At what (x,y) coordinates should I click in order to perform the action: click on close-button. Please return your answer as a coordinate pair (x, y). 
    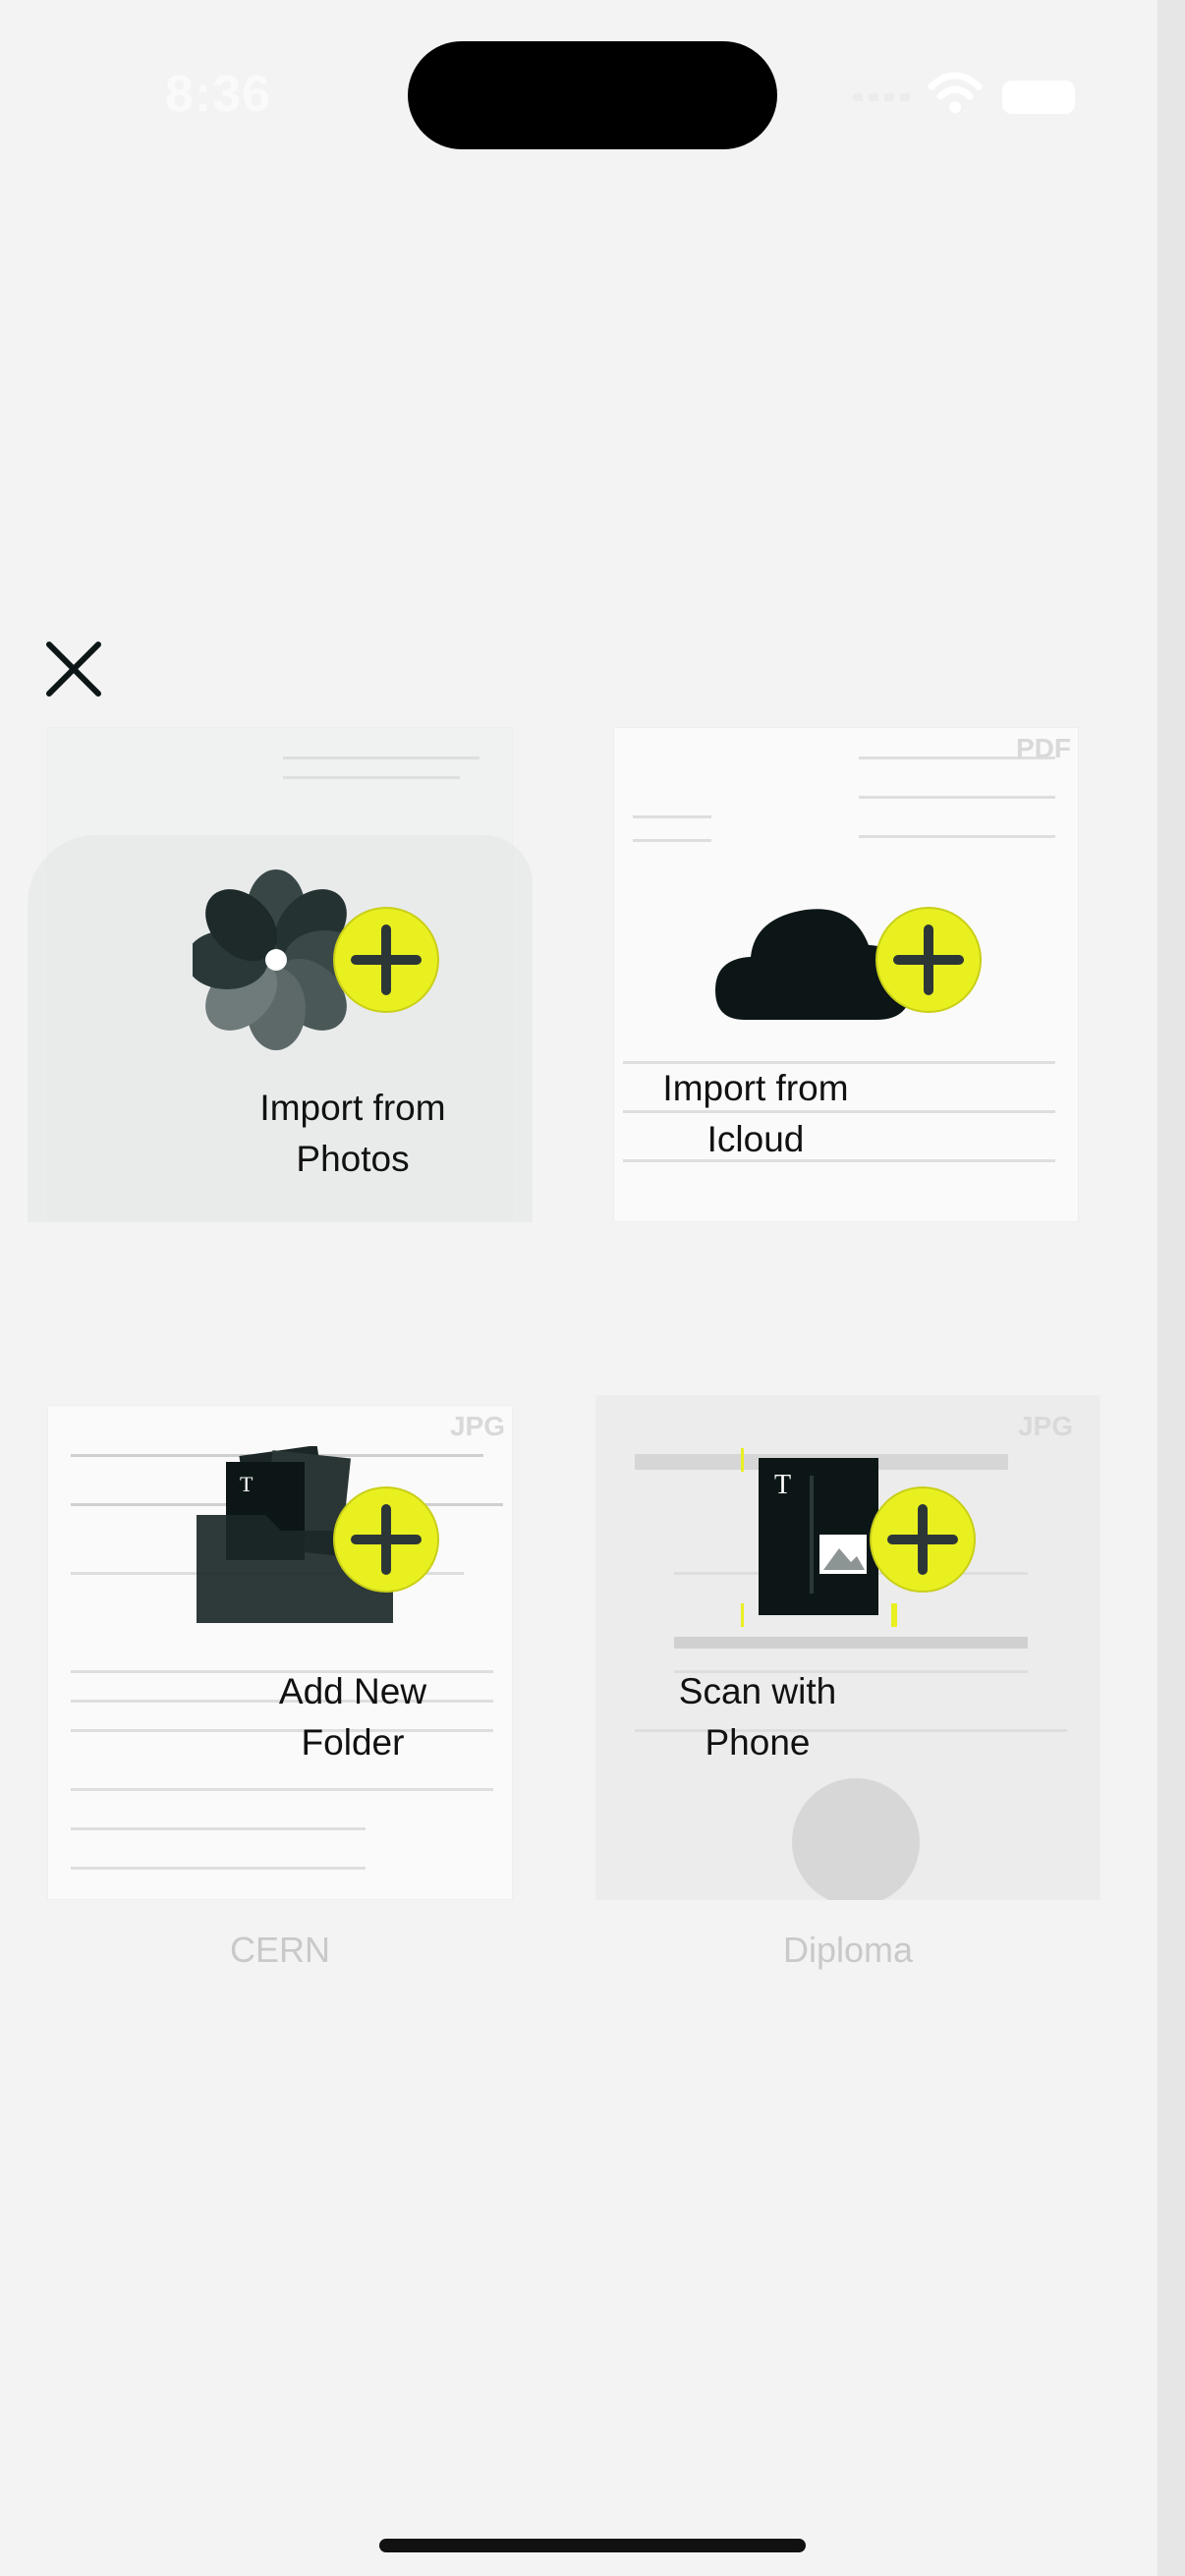
    Looking at the image, I should click on (74, 669).